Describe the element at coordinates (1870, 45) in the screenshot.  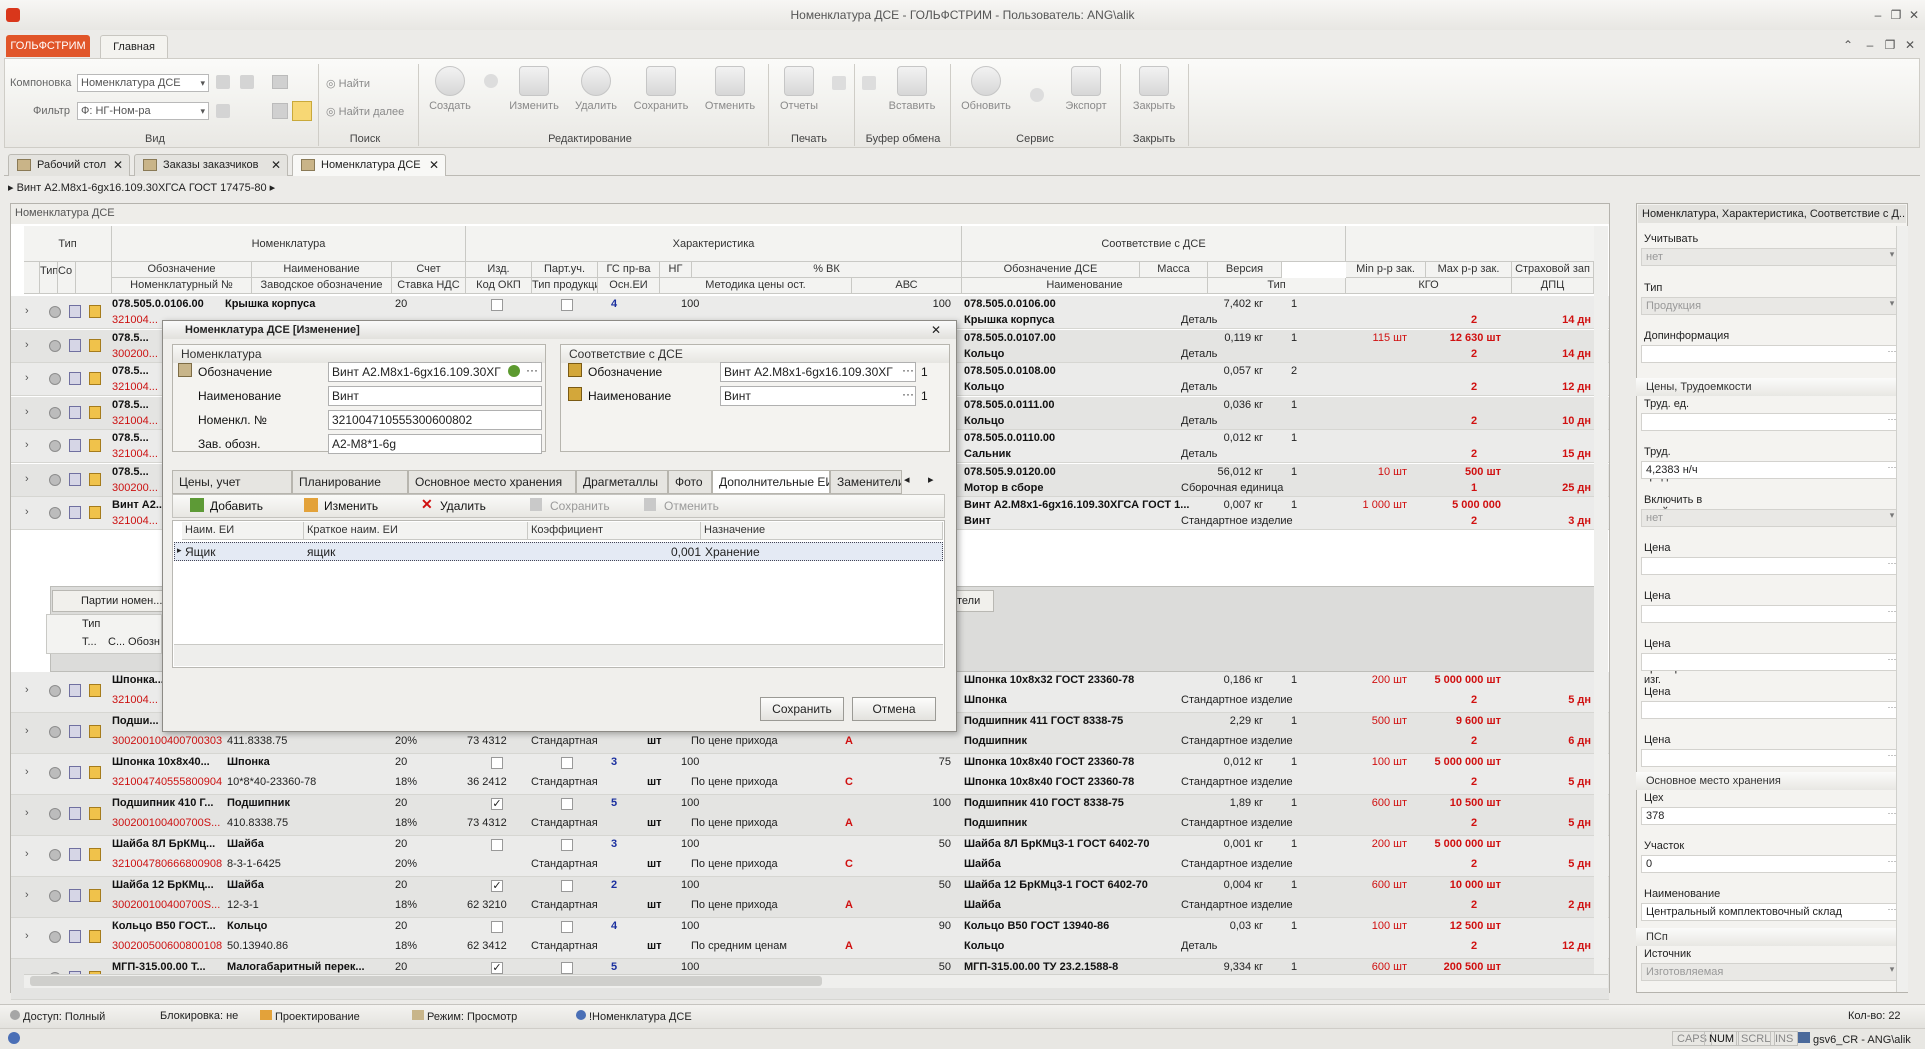
I see `mdi-minimize-icon: –` at that location.